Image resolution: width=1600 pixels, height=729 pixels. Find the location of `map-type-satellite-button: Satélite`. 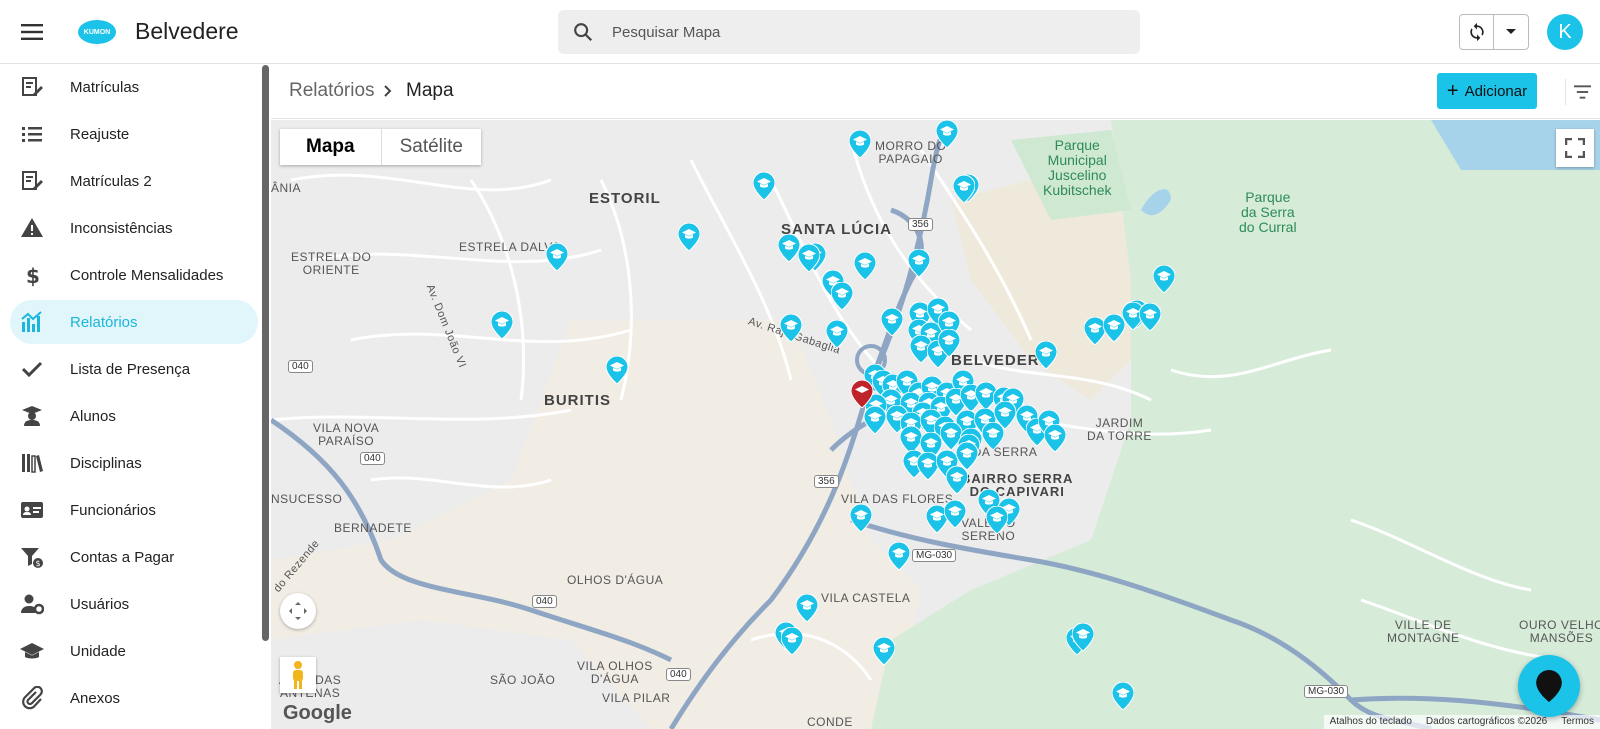

map-type-satellite-button: Satélite is located at coordinates (431, 147).